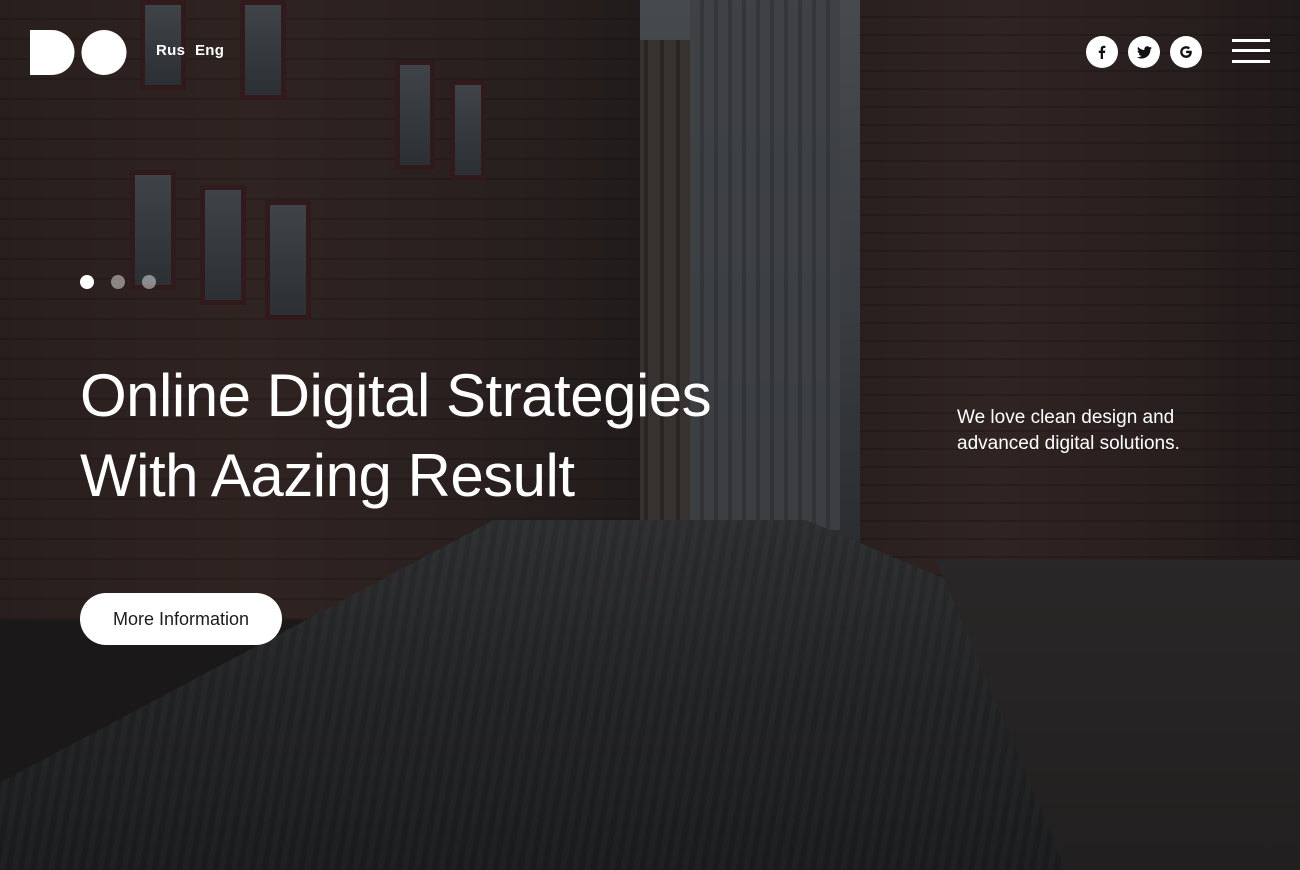 The image size is (1300, 870). Describe the element at coordinates (1068, 443) in the screenshot. I see `tagline-line-2: advanced digital solutions.` at that location.